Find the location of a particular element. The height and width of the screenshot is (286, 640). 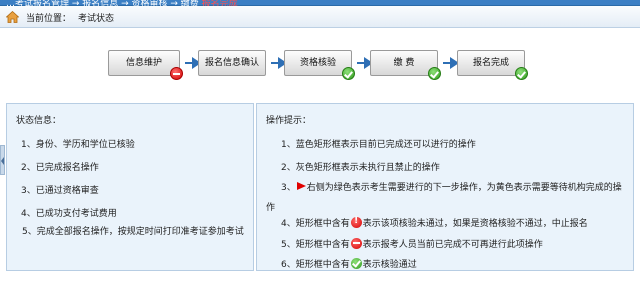

step-payment: 缴 费 is located at coordinates (405, 65).